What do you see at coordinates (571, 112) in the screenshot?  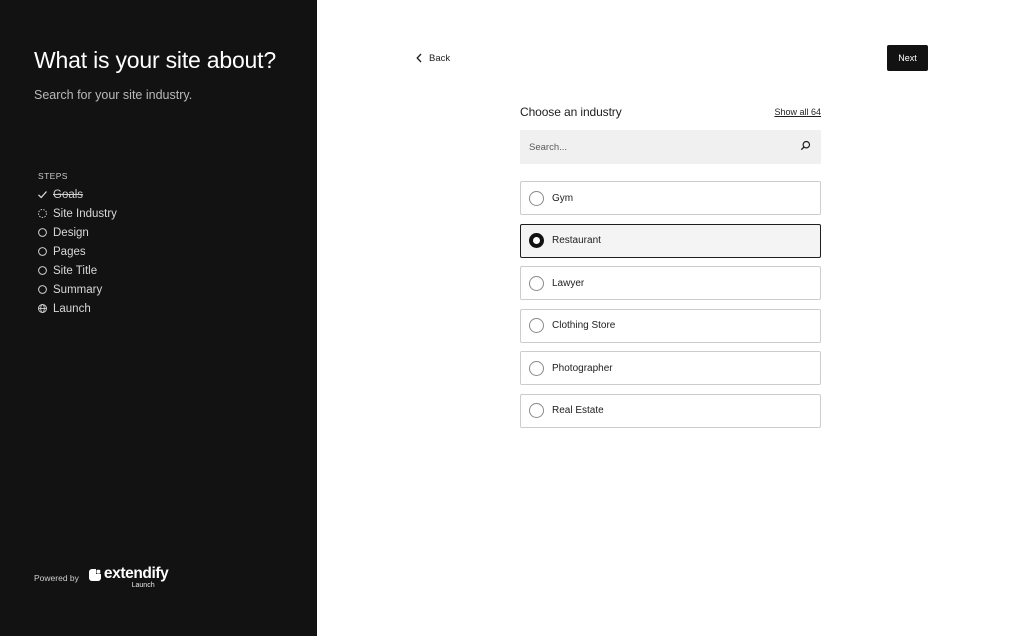 I see `industry-heading: Choose an industry` at bounding box center [571, 112].